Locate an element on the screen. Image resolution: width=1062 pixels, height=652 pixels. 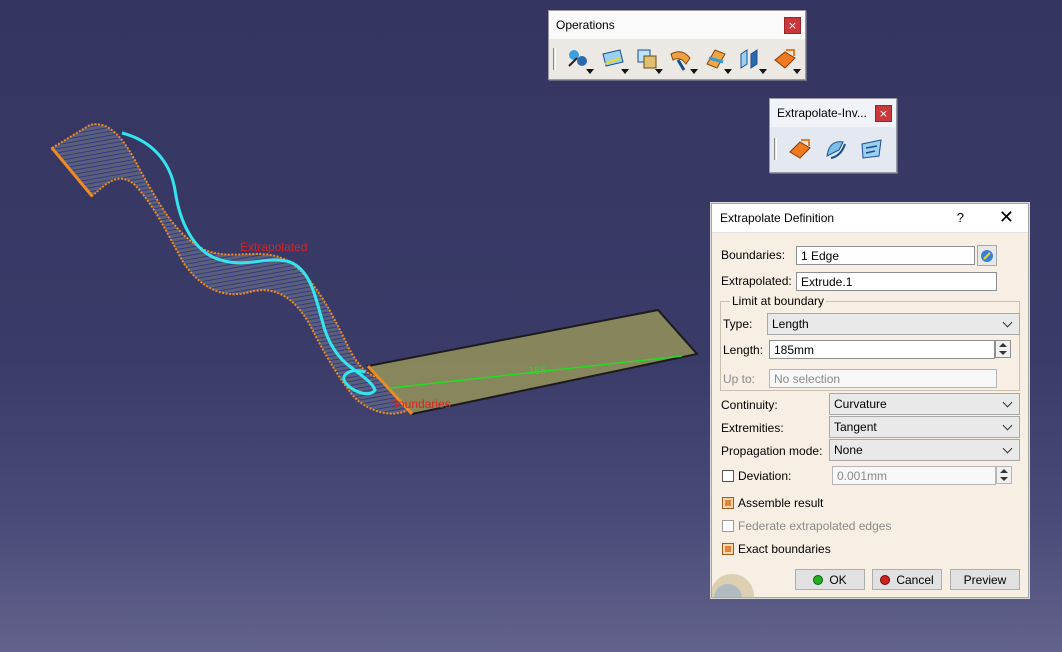
deviation-field: 0.001mm is located at coordinates (914, 475).